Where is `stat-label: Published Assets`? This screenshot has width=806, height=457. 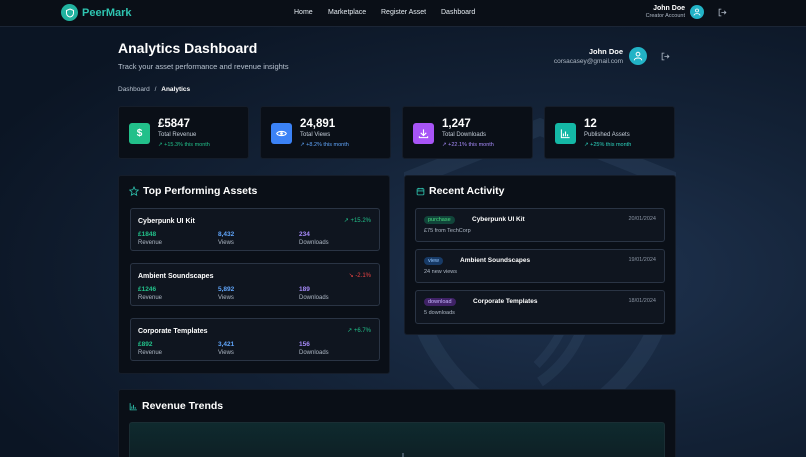 stat-label: Published Assets is located at coordinates (607, 135).